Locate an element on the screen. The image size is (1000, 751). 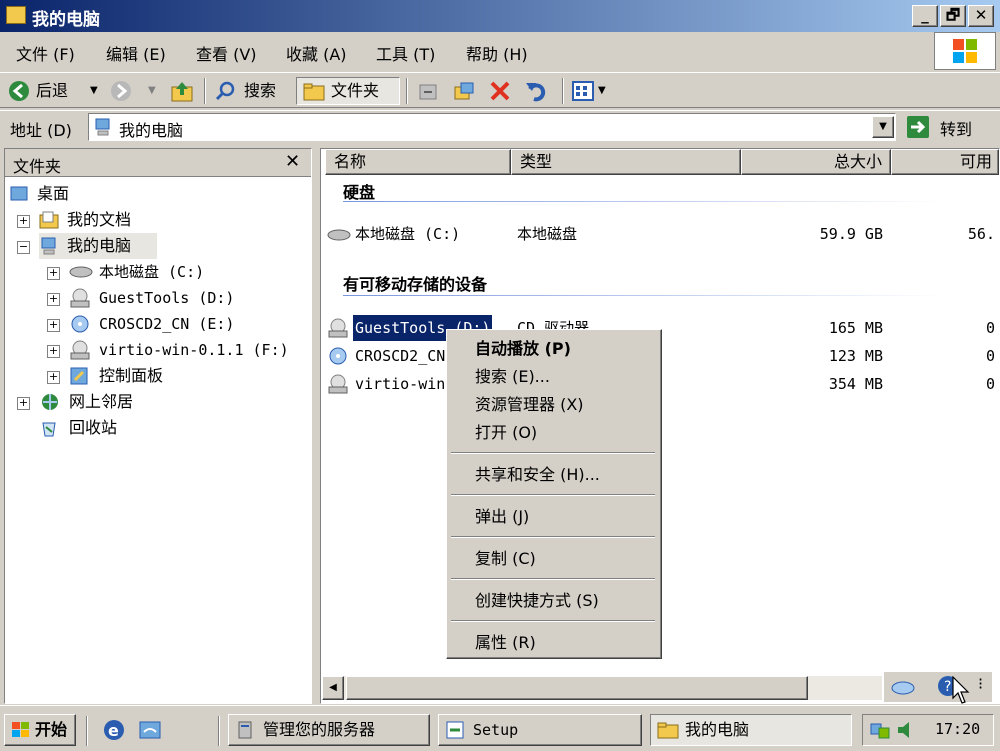
go-button: 转到 is located at coordinates (948, 127).